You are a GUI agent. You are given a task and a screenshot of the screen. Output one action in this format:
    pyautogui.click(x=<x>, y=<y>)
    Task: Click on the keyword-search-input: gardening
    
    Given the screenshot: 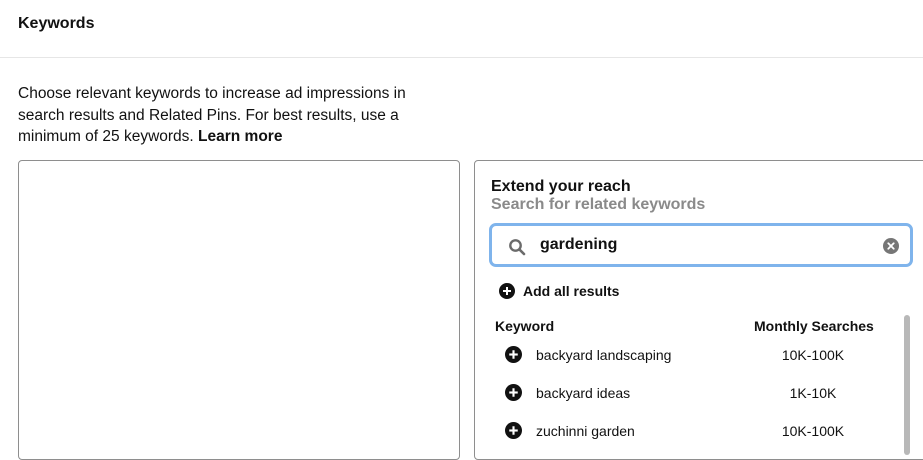 What is the action you would take?
    pyautogui.click(x=701, y=245)
    